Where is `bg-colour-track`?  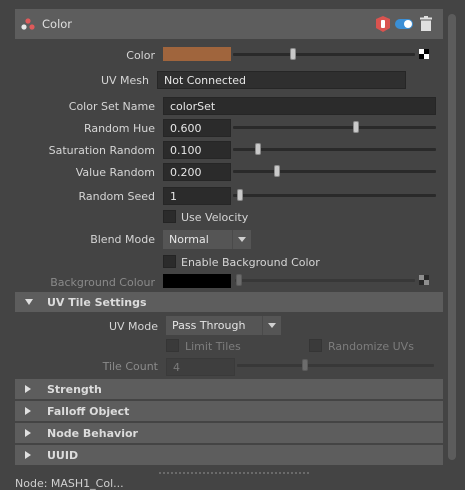 bg-colour-track is located at coordinates (325, 280).